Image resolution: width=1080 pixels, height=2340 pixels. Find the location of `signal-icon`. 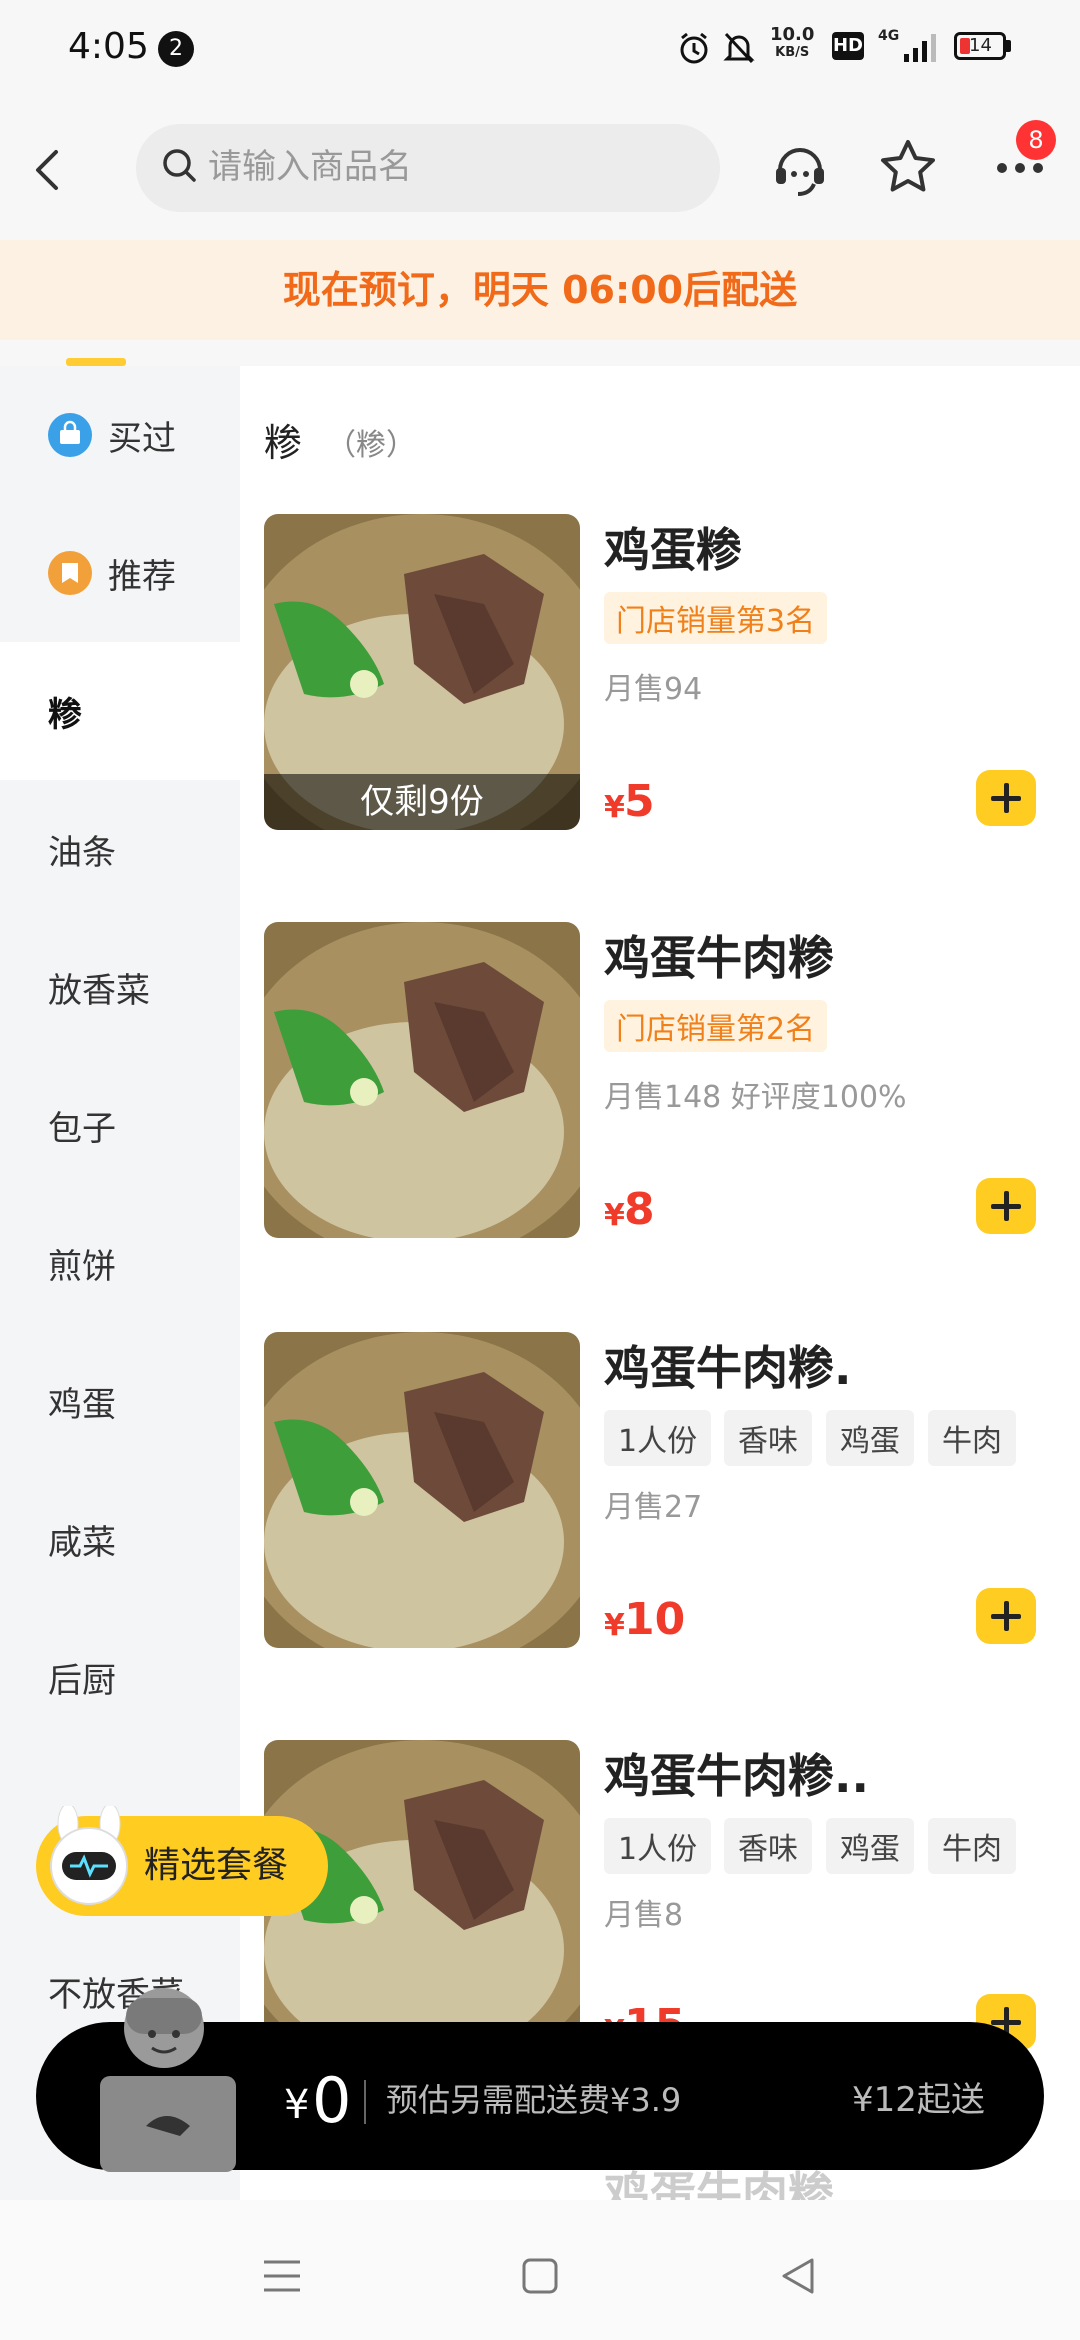

signal-icon is located at coordinates (922, 50).